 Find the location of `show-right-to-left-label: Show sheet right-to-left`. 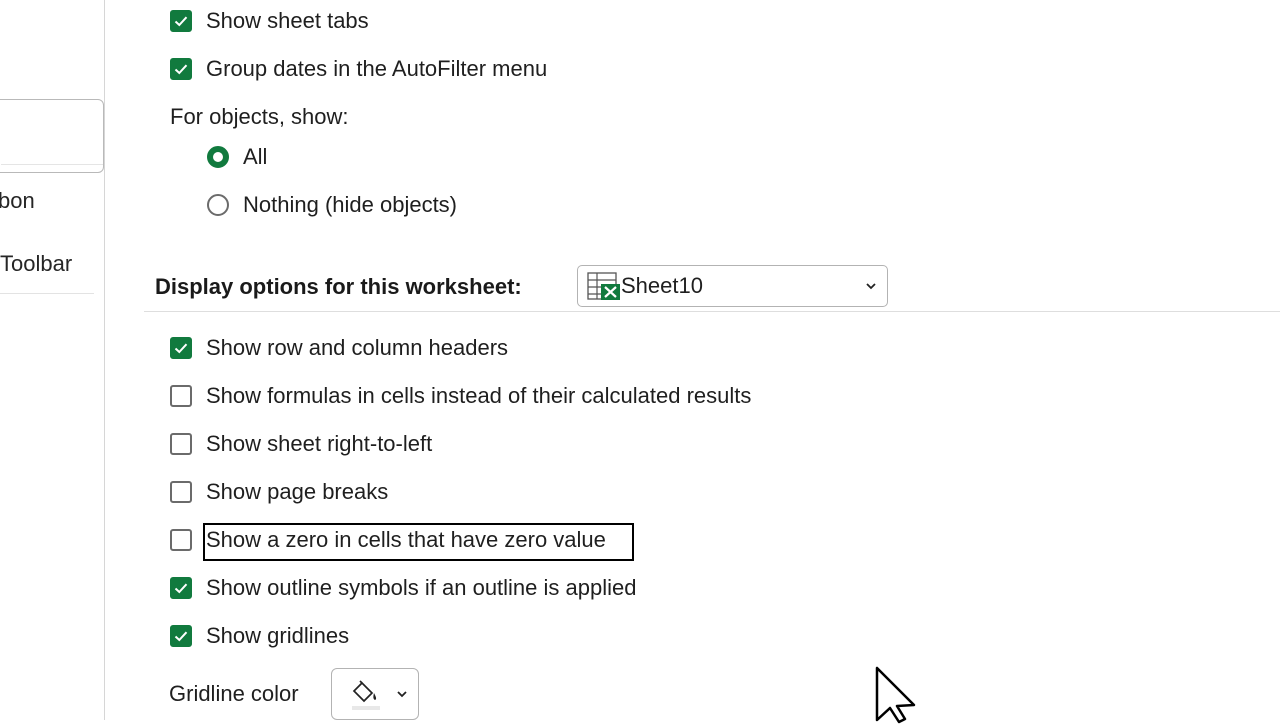

show-right-to-left-label: Show sheet right-to-left is located at coordinates (319, 443).